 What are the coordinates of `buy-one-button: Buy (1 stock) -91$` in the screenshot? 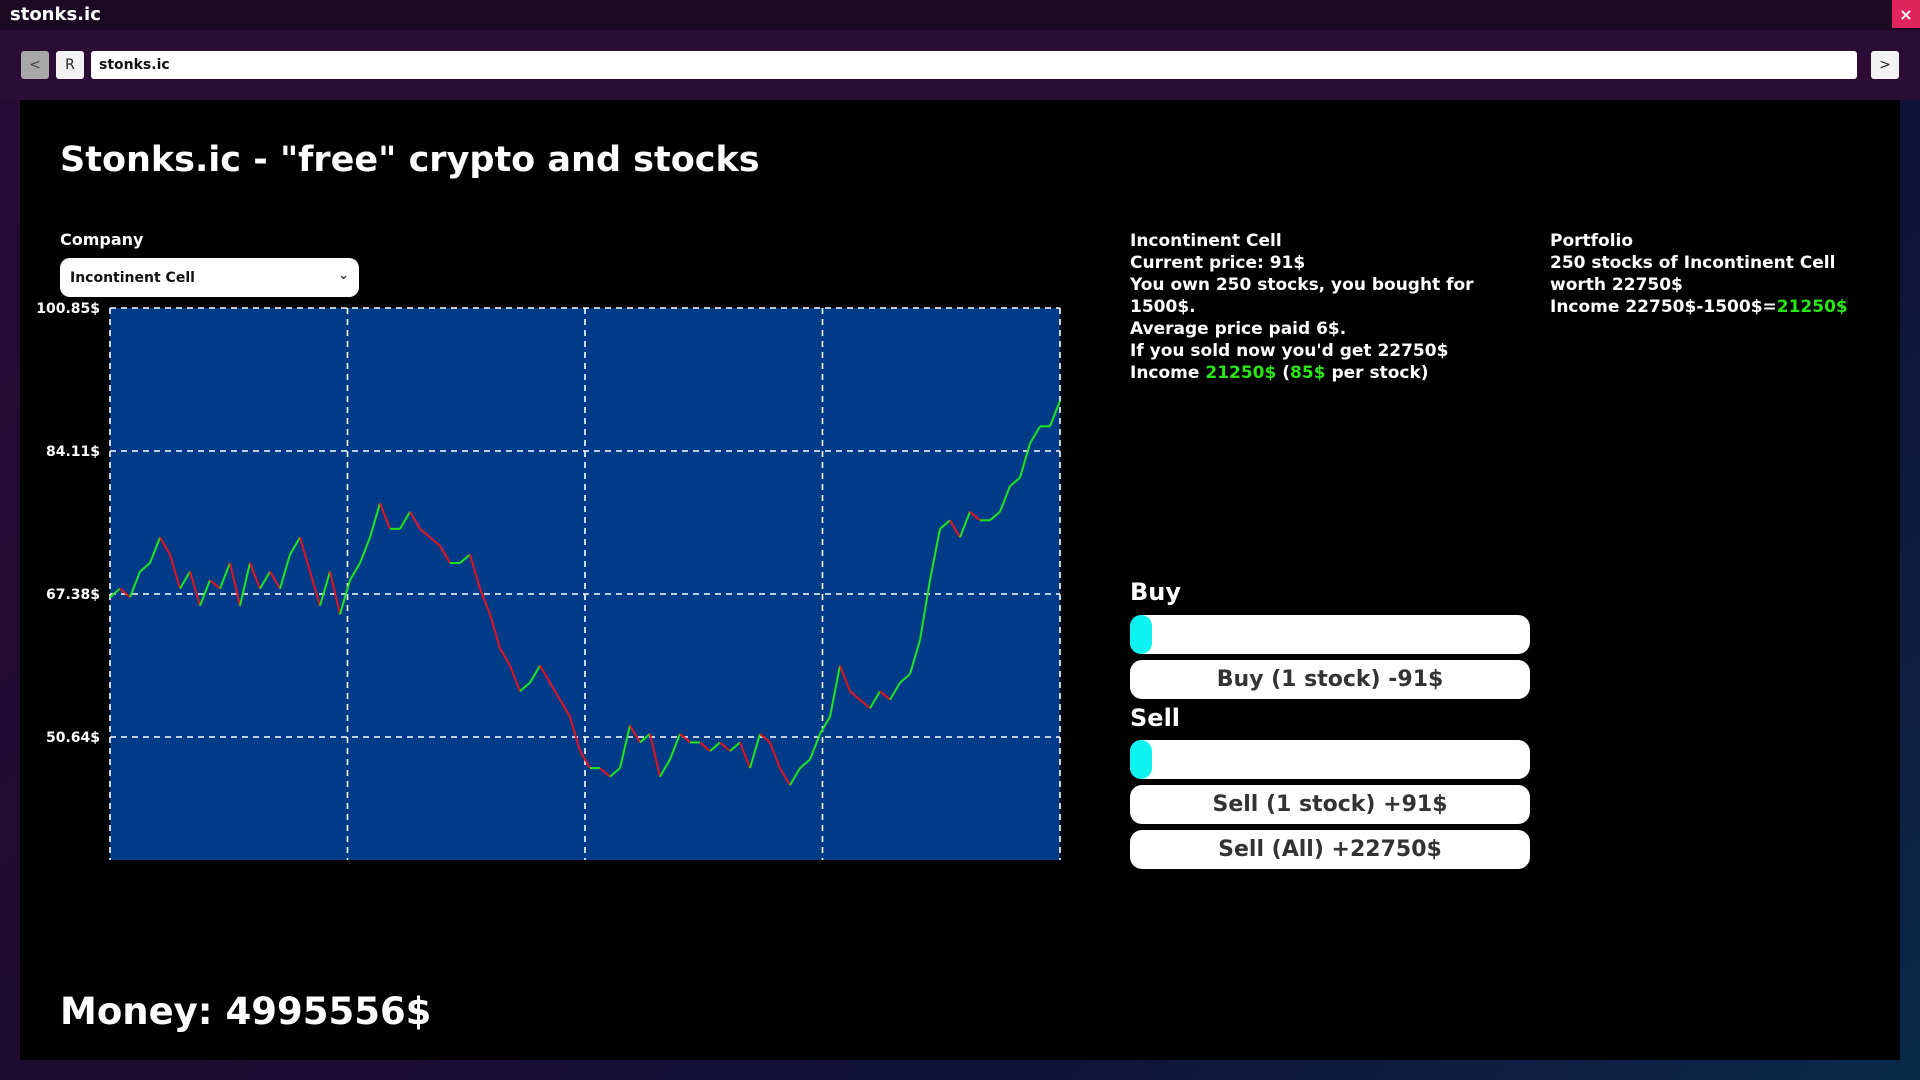 It's located at (1330, 679).